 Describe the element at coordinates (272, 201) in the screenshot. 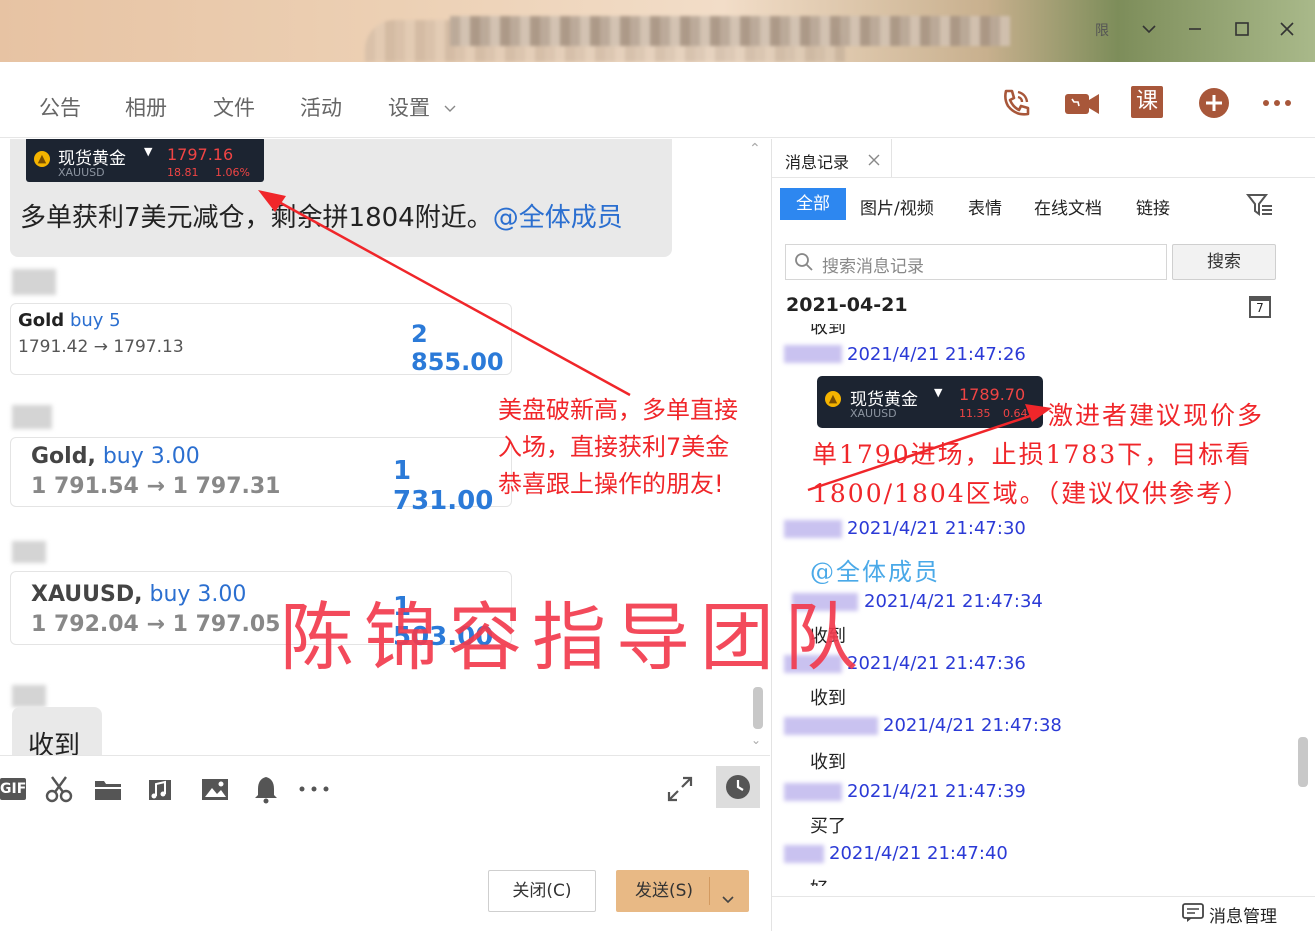

I see `arrow-head` at that location.